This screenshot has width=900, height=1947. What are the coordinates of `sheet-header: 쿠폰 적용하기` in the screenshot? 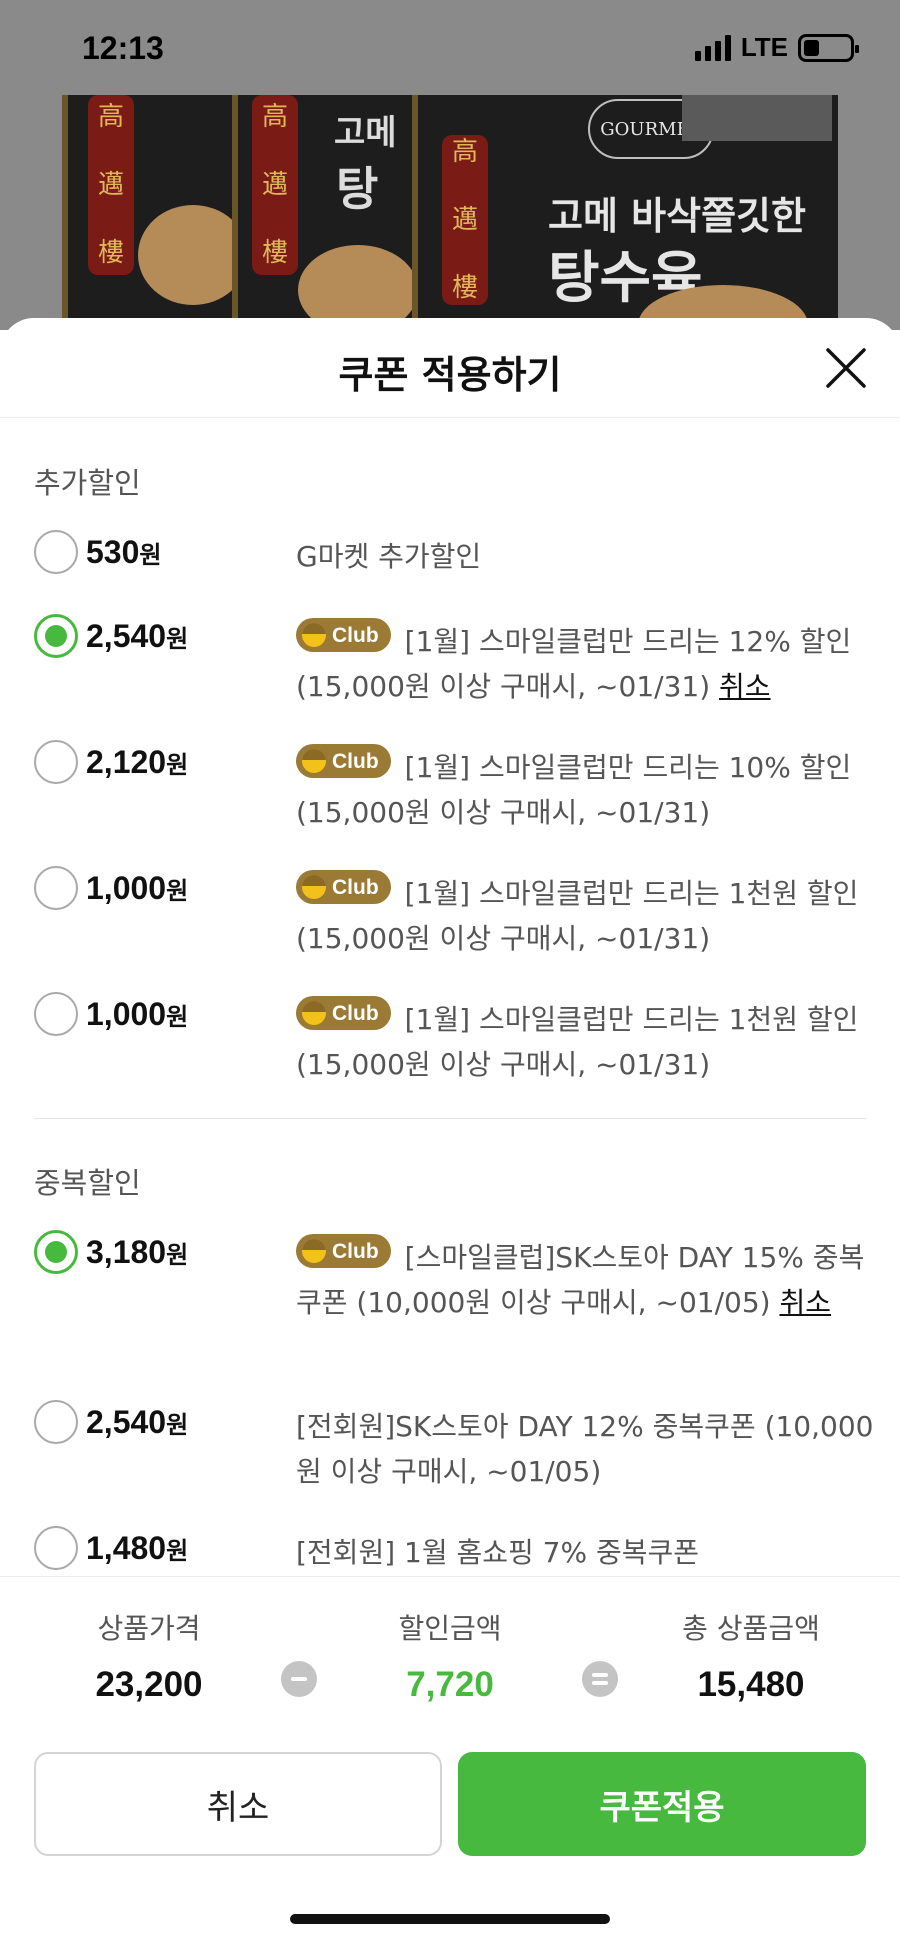 It's located at (450, 368).